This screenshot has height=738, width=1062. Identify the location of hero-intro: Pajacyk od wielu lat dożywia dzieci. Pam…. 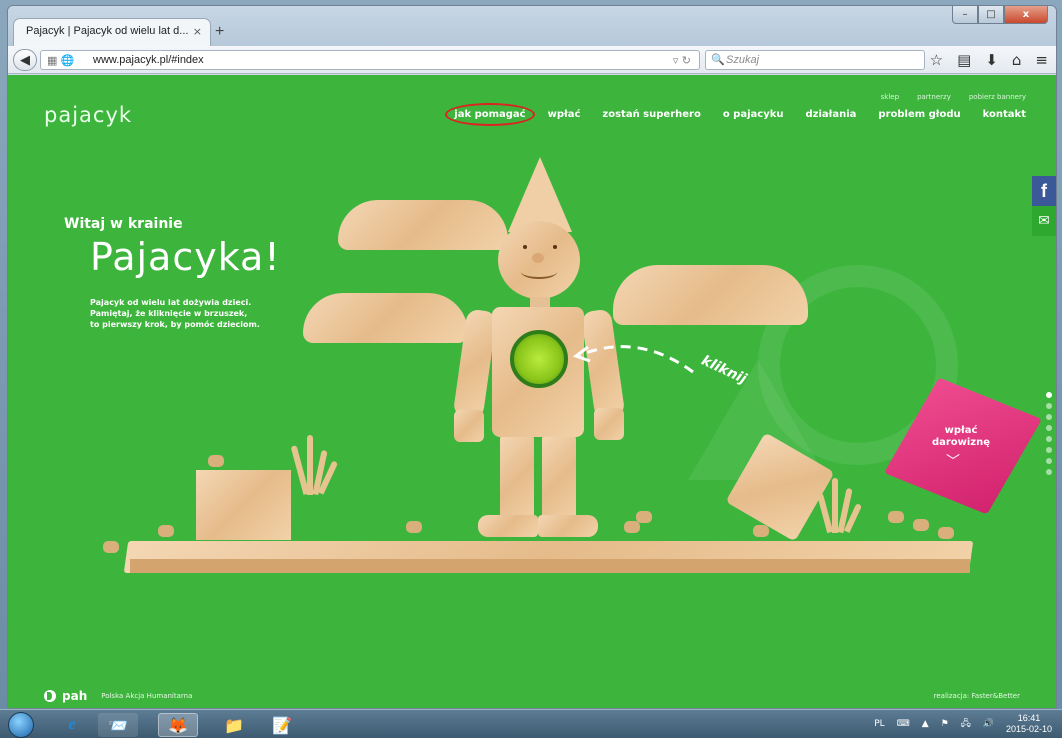
(195, 313).